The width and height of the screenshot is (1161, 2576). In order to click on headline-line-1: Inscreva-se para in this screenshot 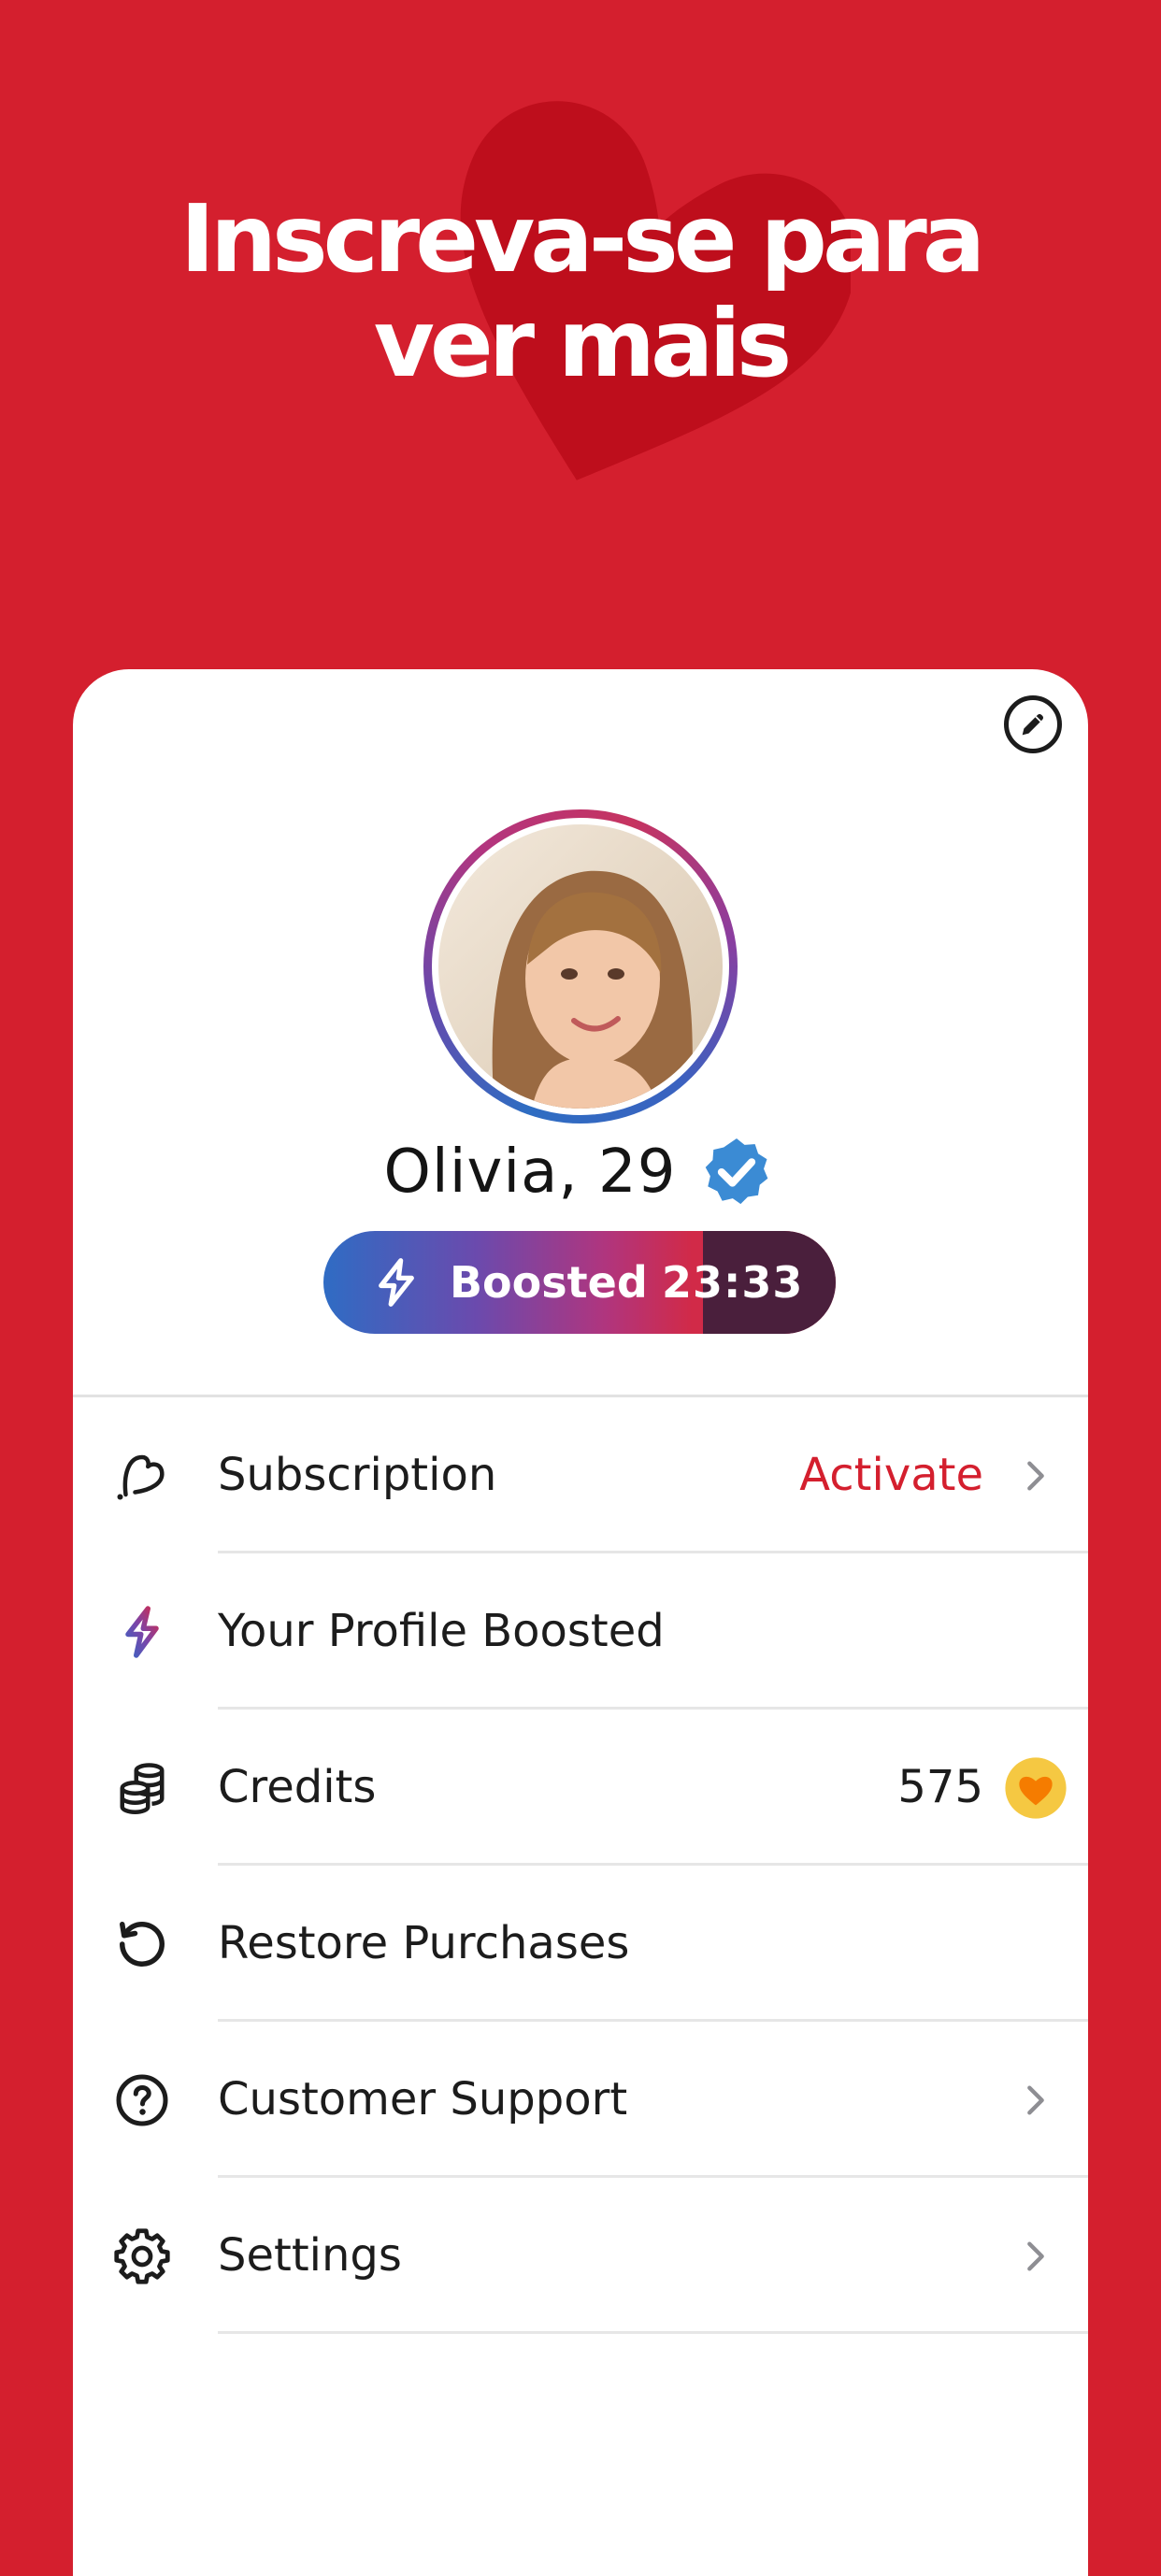, I will do `click(582, 238)`.